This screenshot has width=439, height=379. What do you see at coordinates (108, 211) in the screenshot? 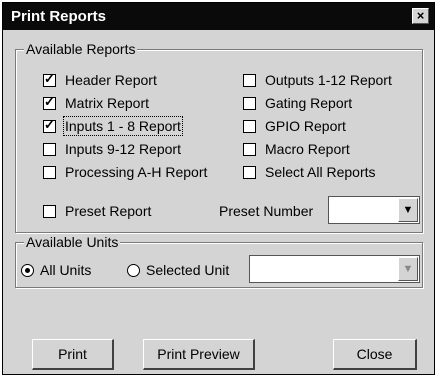
I see `checkbox-label: Preset Report` at bounding box center [108, 211].